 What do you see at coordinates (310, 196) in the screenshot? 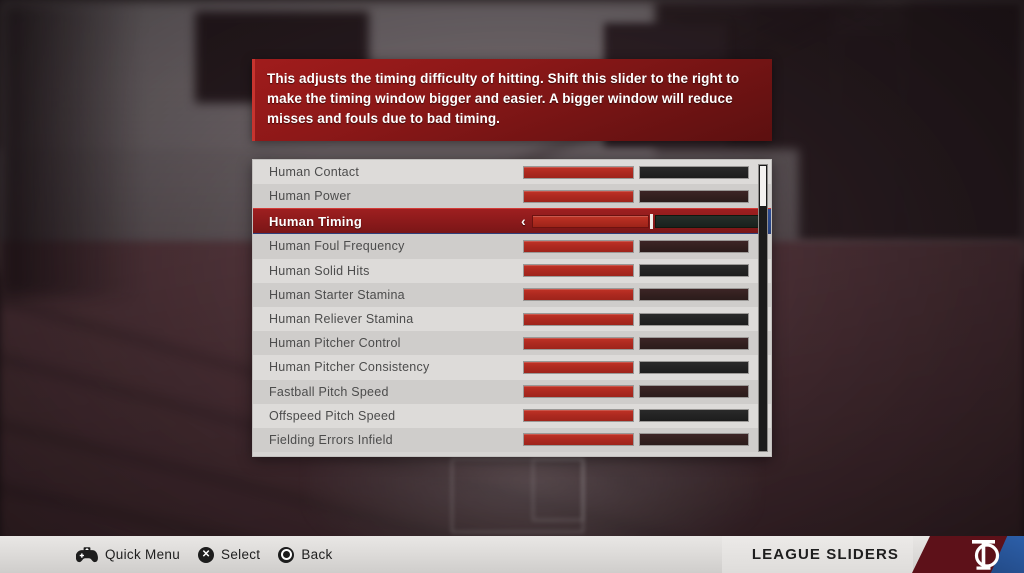
I see `slider-label: Human Power` at bounding box center [310, 196].